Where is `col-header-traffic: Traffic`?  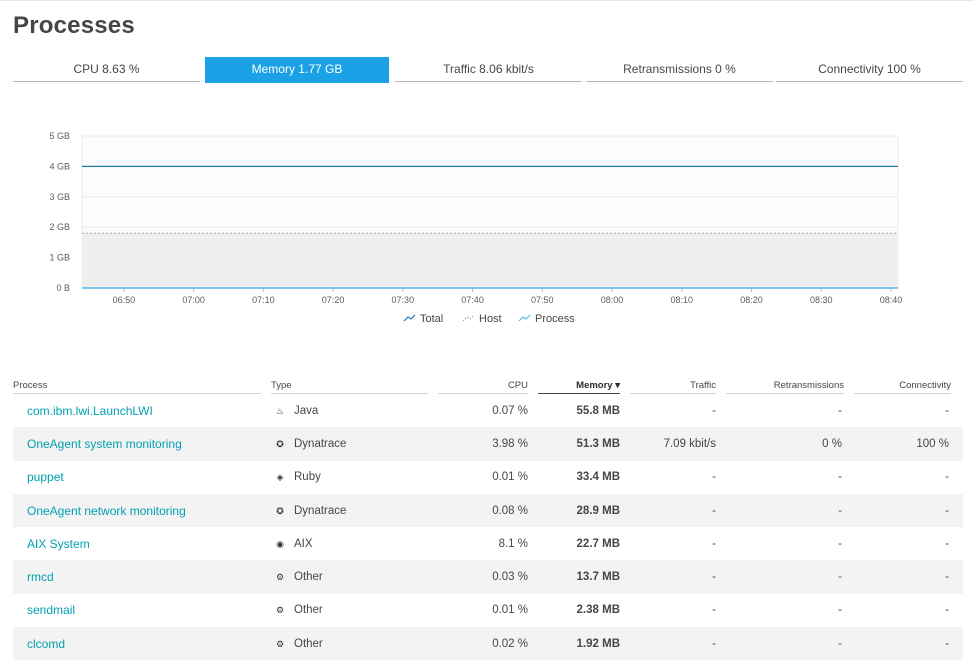
col-header-traffic: Traffic is located at coordinates (673, 387).